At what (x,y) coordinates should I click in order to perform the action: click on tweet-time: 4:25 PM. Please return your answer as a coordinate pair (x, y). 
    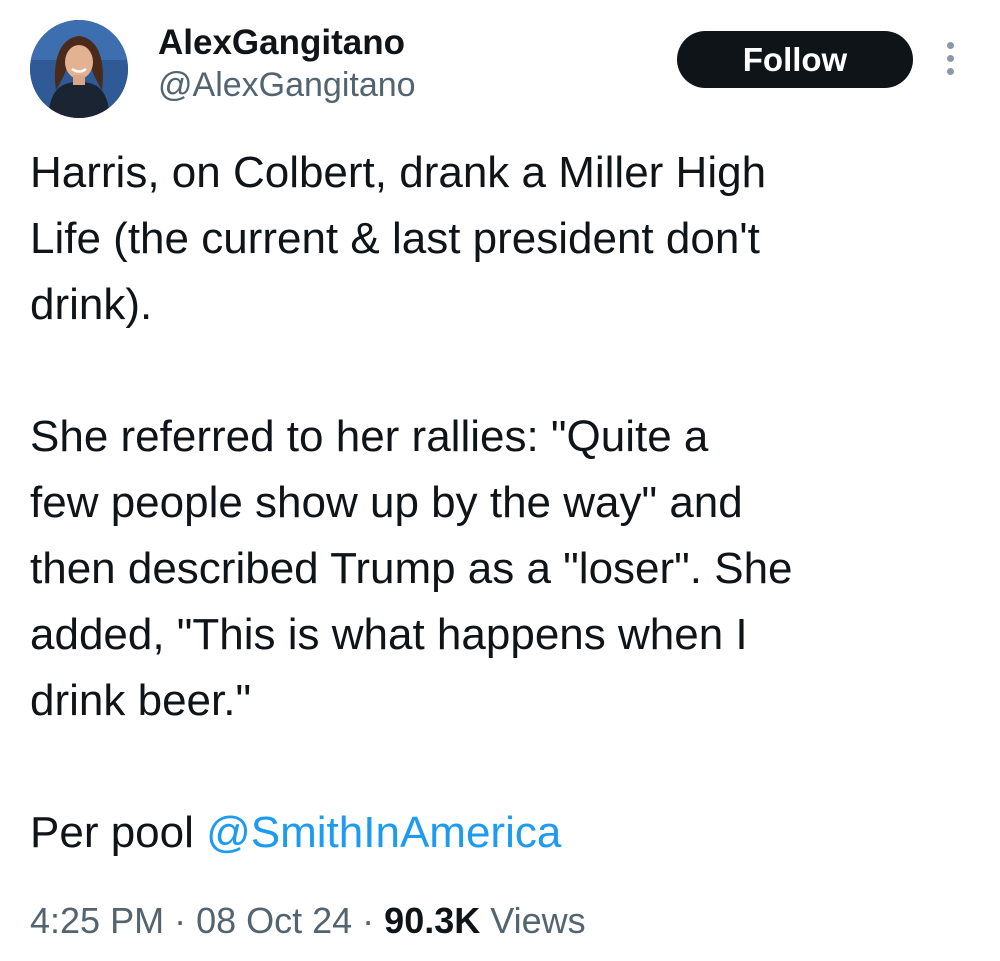
    Looking at the image, I should click on (97, 920).